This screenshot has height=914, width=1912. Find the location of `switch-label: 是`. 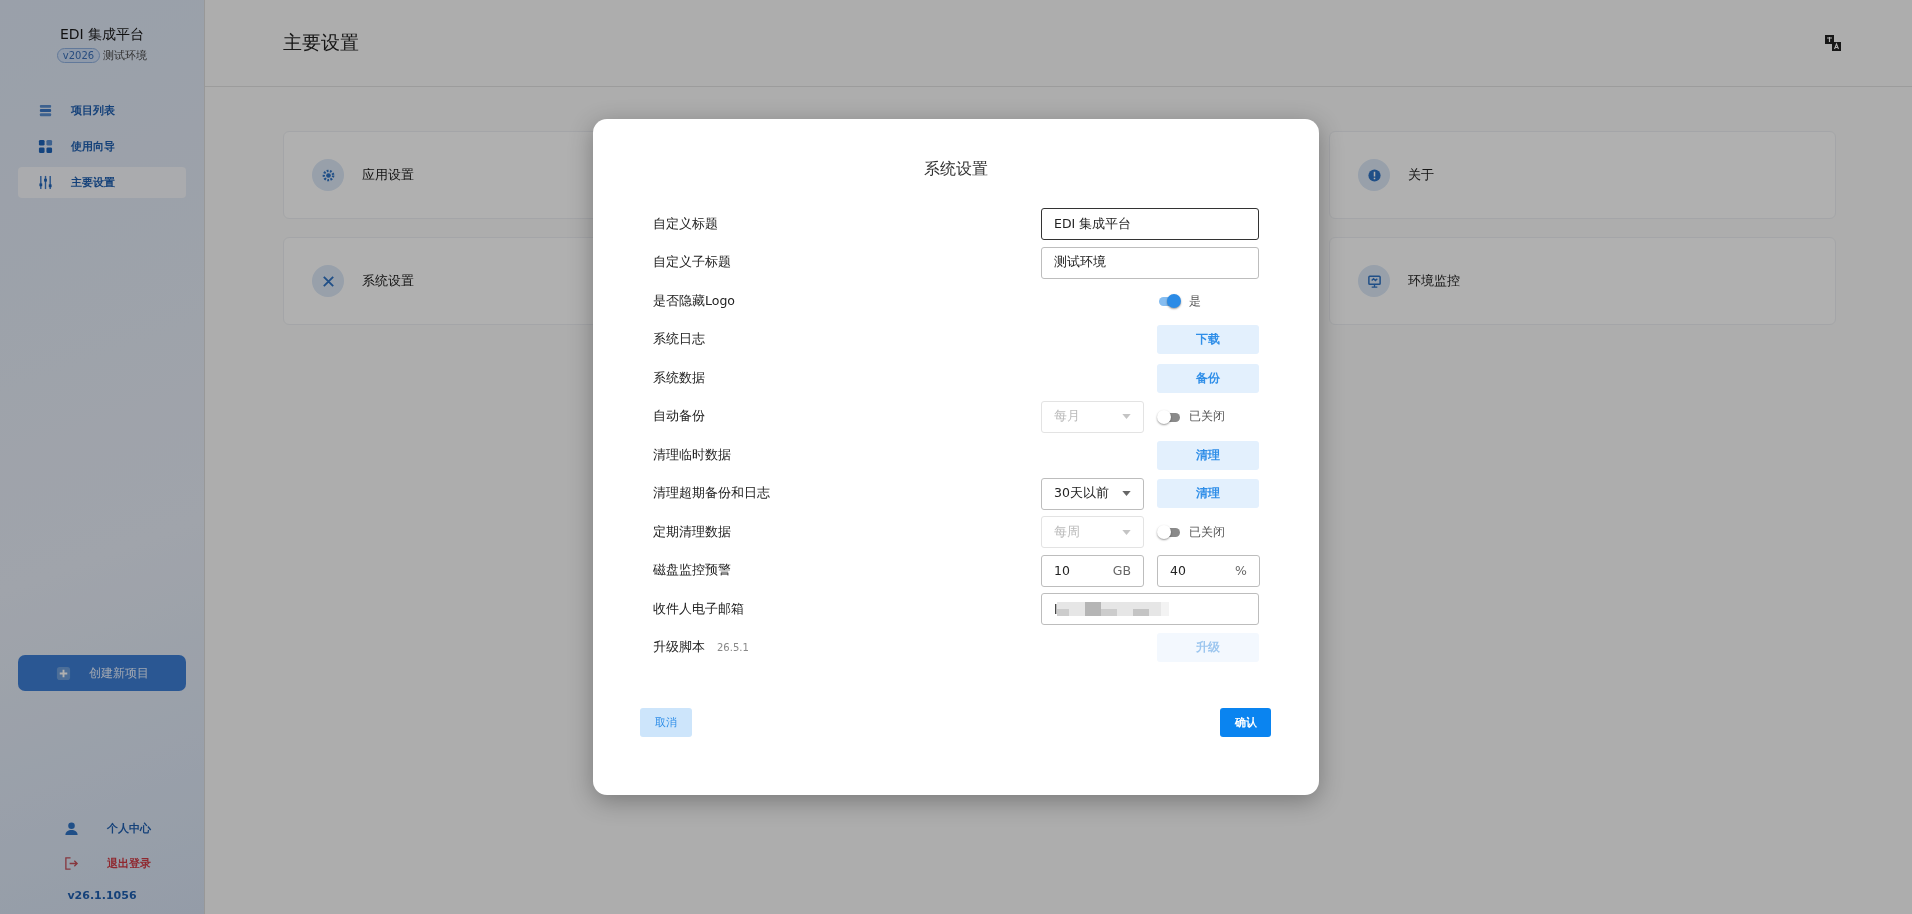

switch-label: 是 is located at coordinates (1195, 301).